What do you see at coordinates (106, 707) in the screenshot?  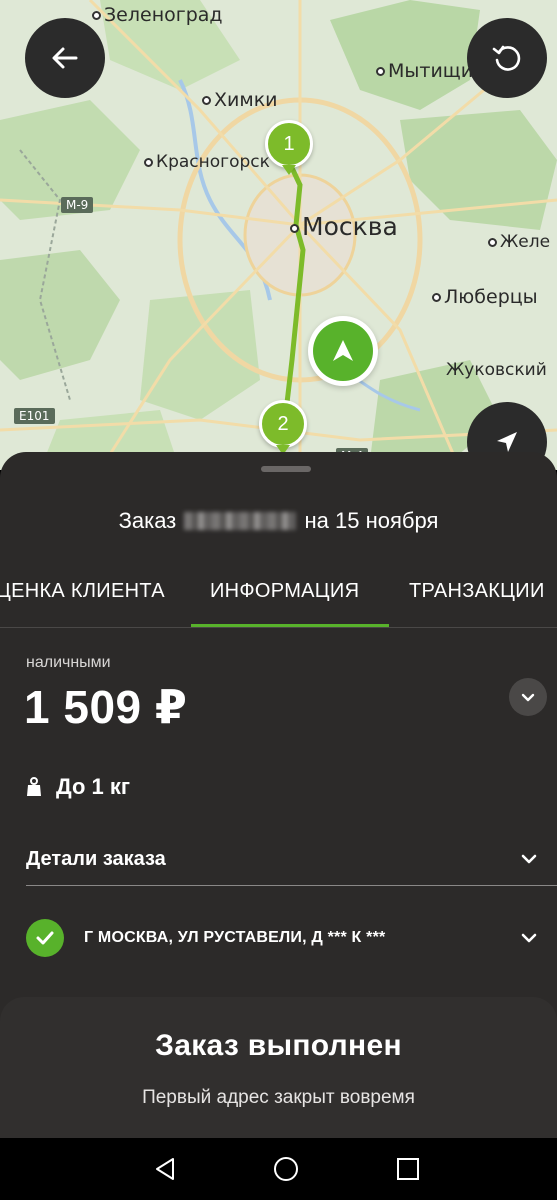 I see `order-price: 1 509 ₽` at bounding box center [106, 707].